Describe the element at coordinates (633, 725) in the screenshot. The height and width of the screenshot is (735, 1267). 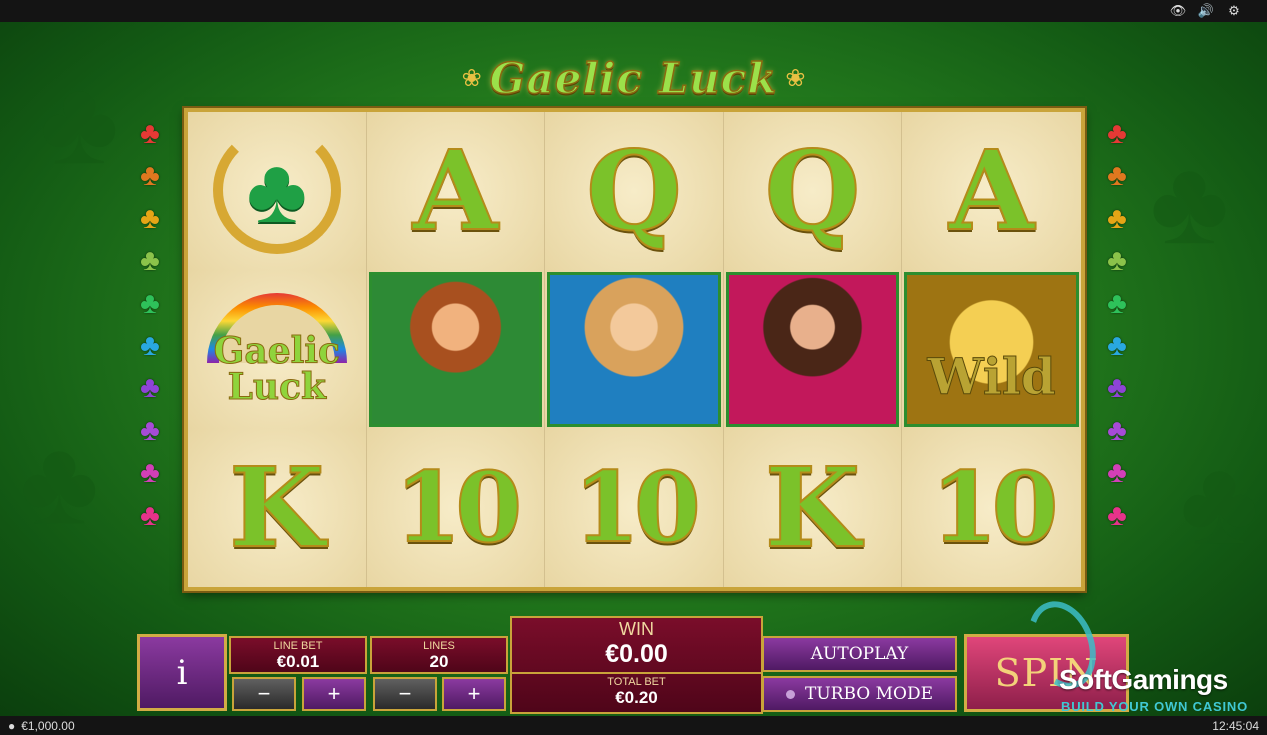
I see `bottom-bar: ● €1,000.00 12:45:04` at that location.